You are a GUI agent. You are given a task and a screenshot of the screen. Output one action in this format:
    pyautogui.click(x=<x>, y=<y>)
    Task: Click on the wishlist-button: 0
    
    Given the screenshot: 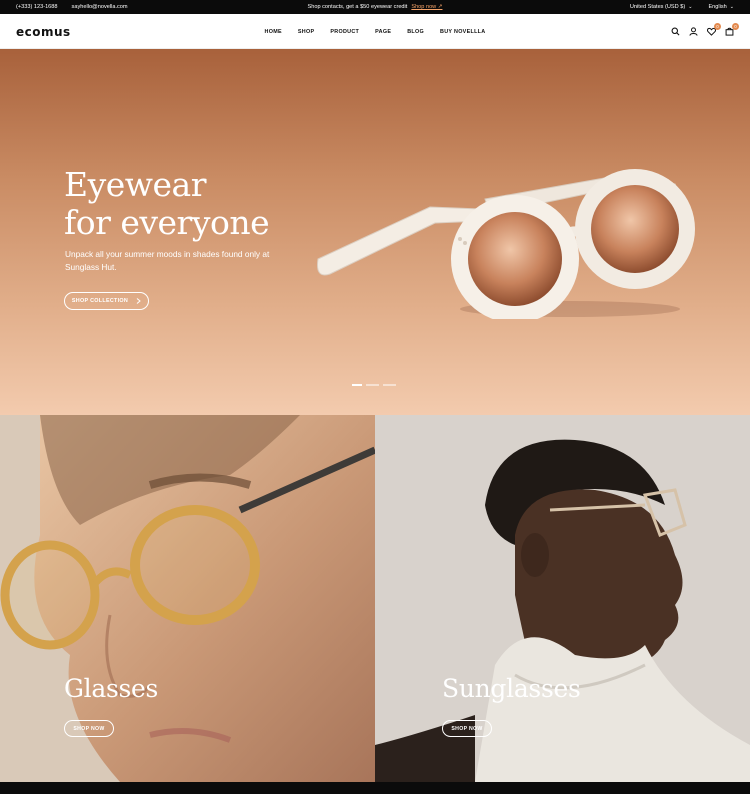 What is the action you would take?
    pyautogui.click(x=713, y=29)
    